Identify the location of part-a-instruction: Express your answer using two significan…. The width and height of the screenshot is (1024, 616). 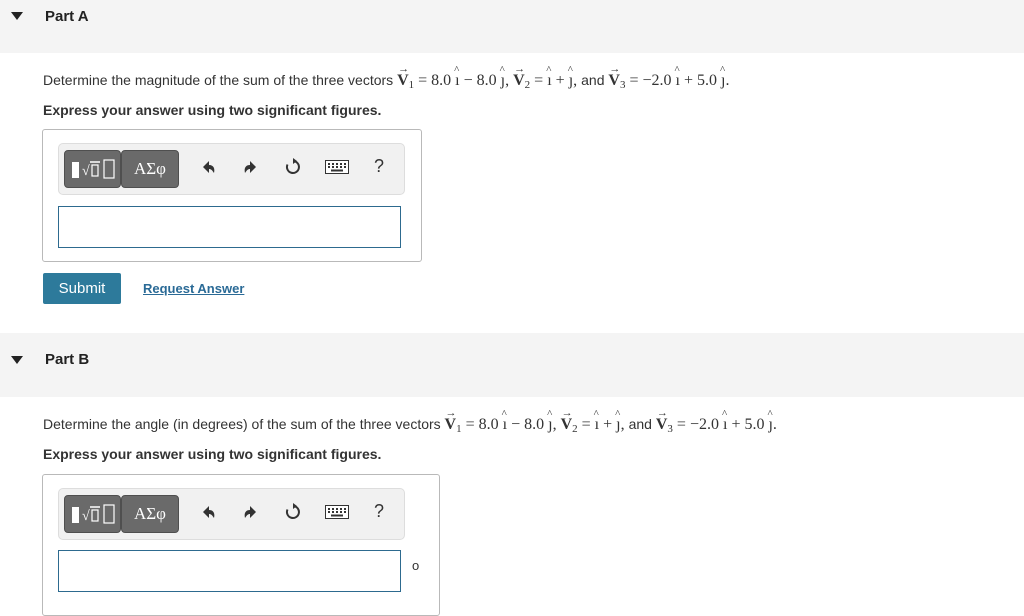
(212, 110).